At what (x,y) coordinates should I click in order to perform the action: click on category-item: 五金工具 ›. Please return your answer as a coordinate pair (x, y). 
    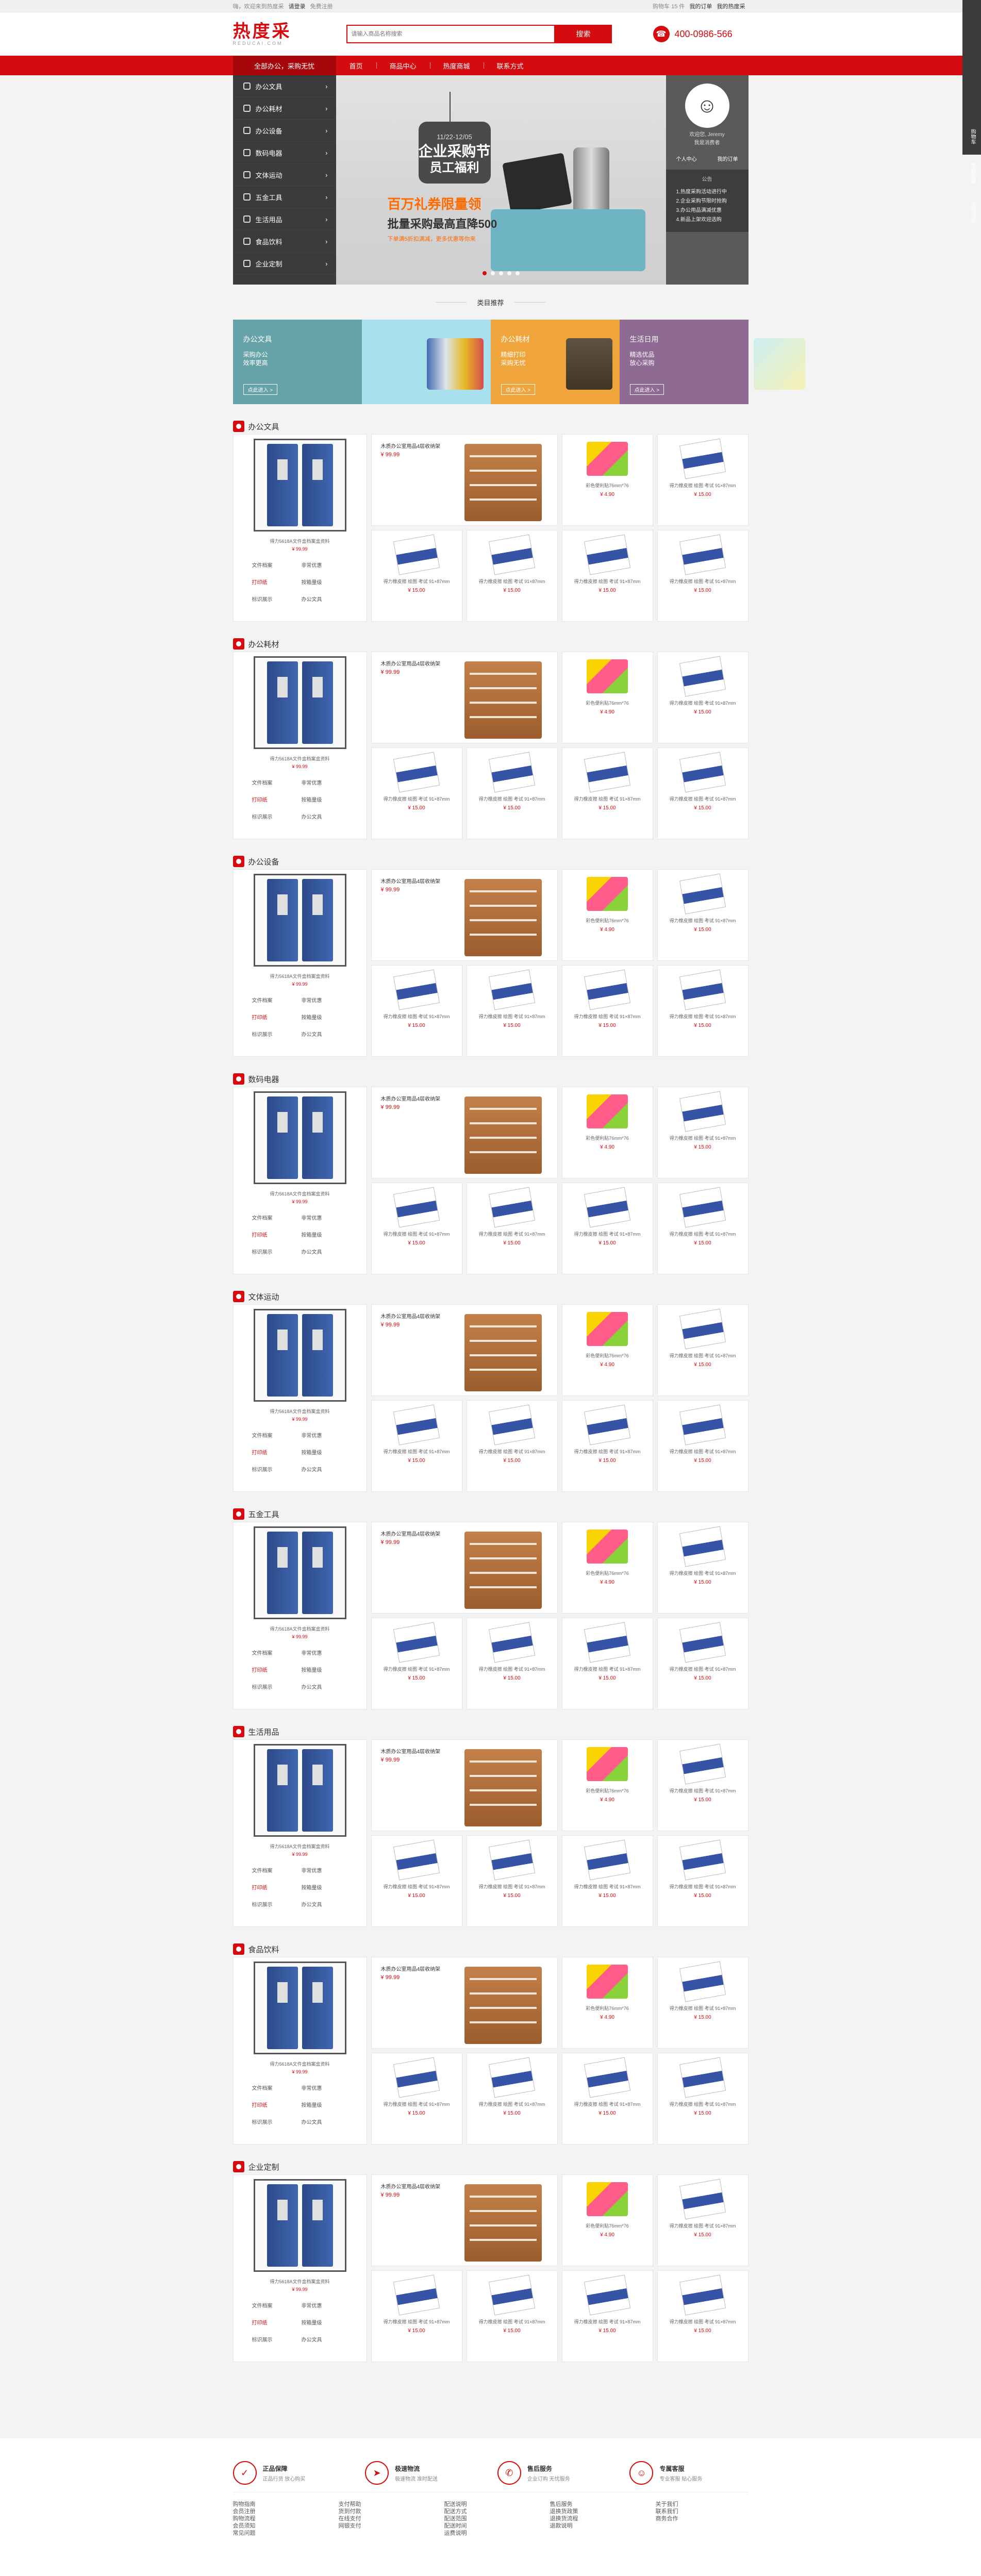
    Looking at the image, I should click on (284, 197).